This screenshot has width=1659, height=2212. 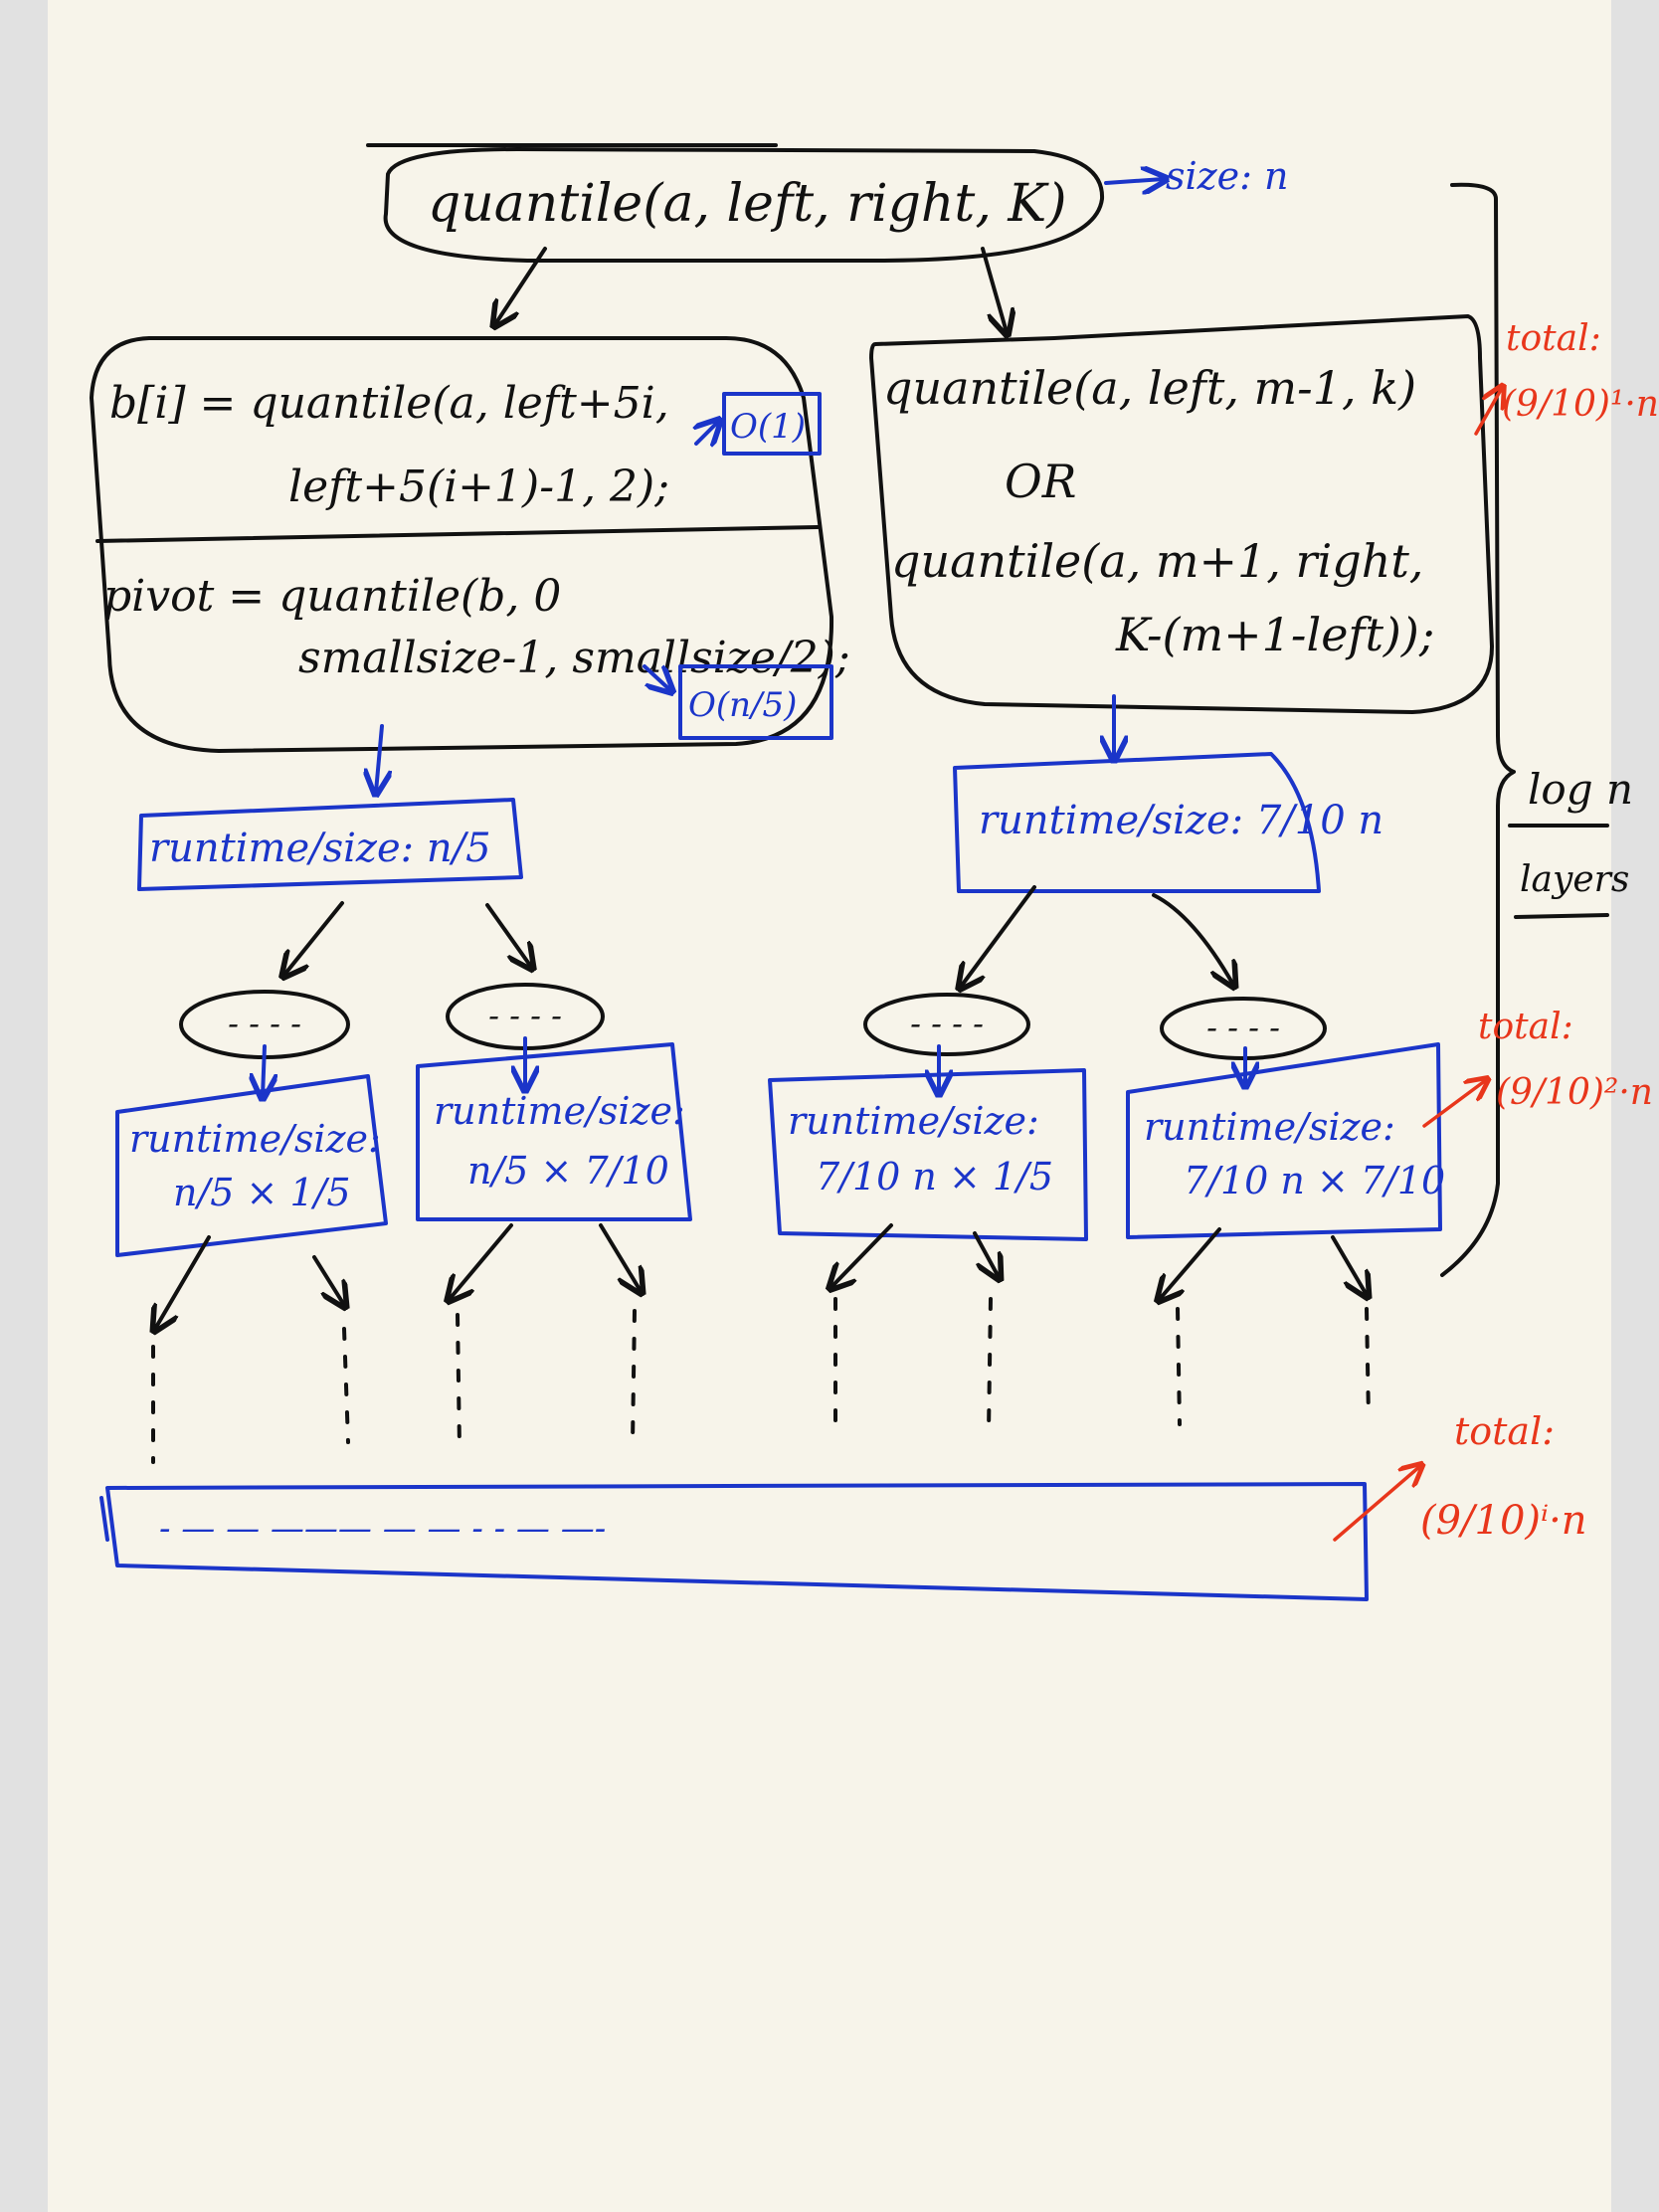 What do you see at coordinates (382, 1529) in the screenshot?
I see `bottom-bar-dashes: - — — ——— — — - - — —-` at bounding box center [382, 1529].